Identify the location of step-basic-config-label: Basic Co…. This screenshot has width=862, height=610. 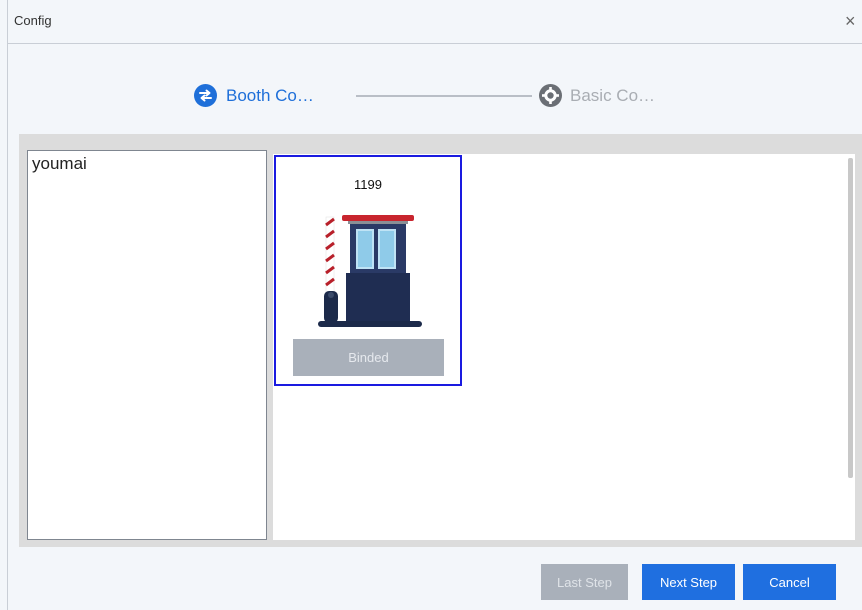
(613, 95).